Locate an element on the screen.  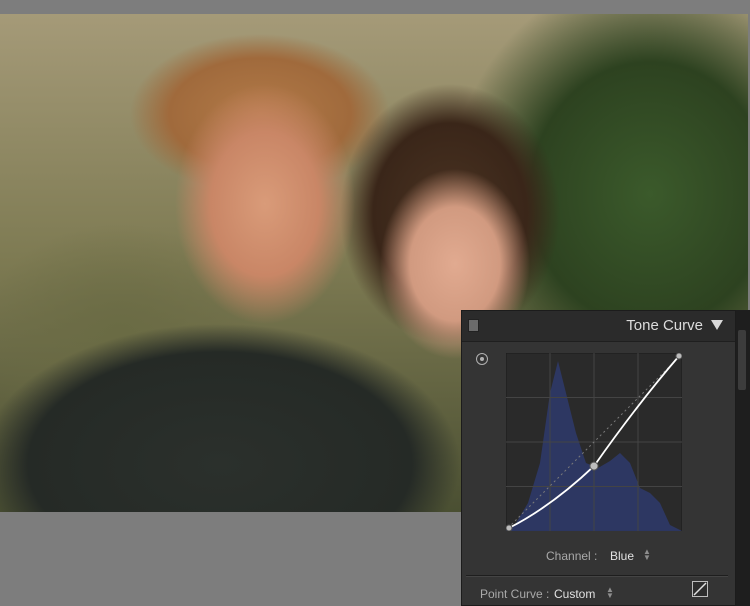
target-adjust-icon is located at coordinates (482, 359).